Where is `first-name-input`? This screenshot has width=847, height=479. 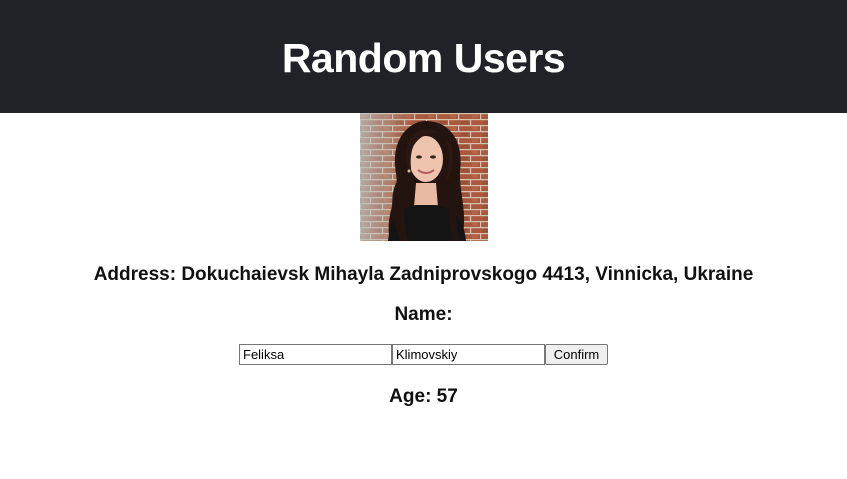 first-name-input is located at coordinates (315, 354).